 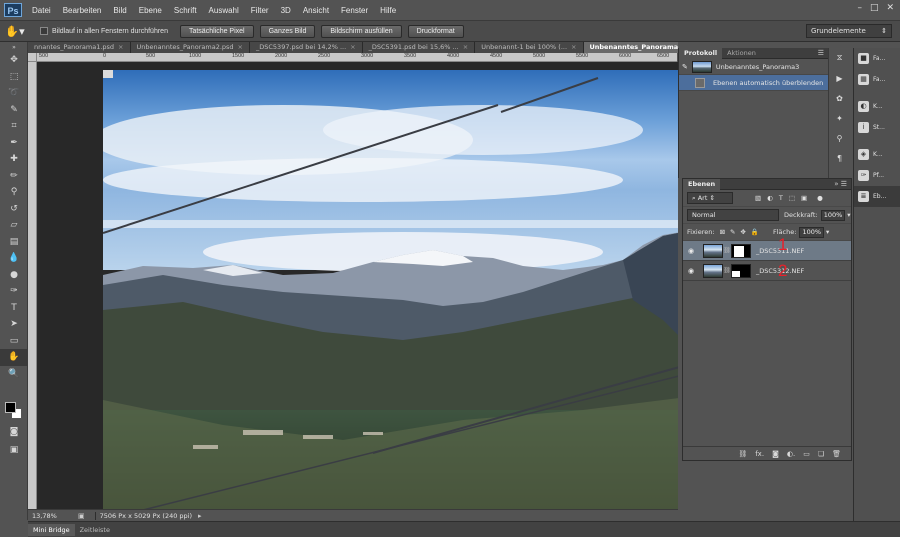 What do you see at coordinates (190, 47) in the screenshot?
I see `doc-tab: Unbenanntes_Panorama2.psd ×` at bounding box center [190, 47].